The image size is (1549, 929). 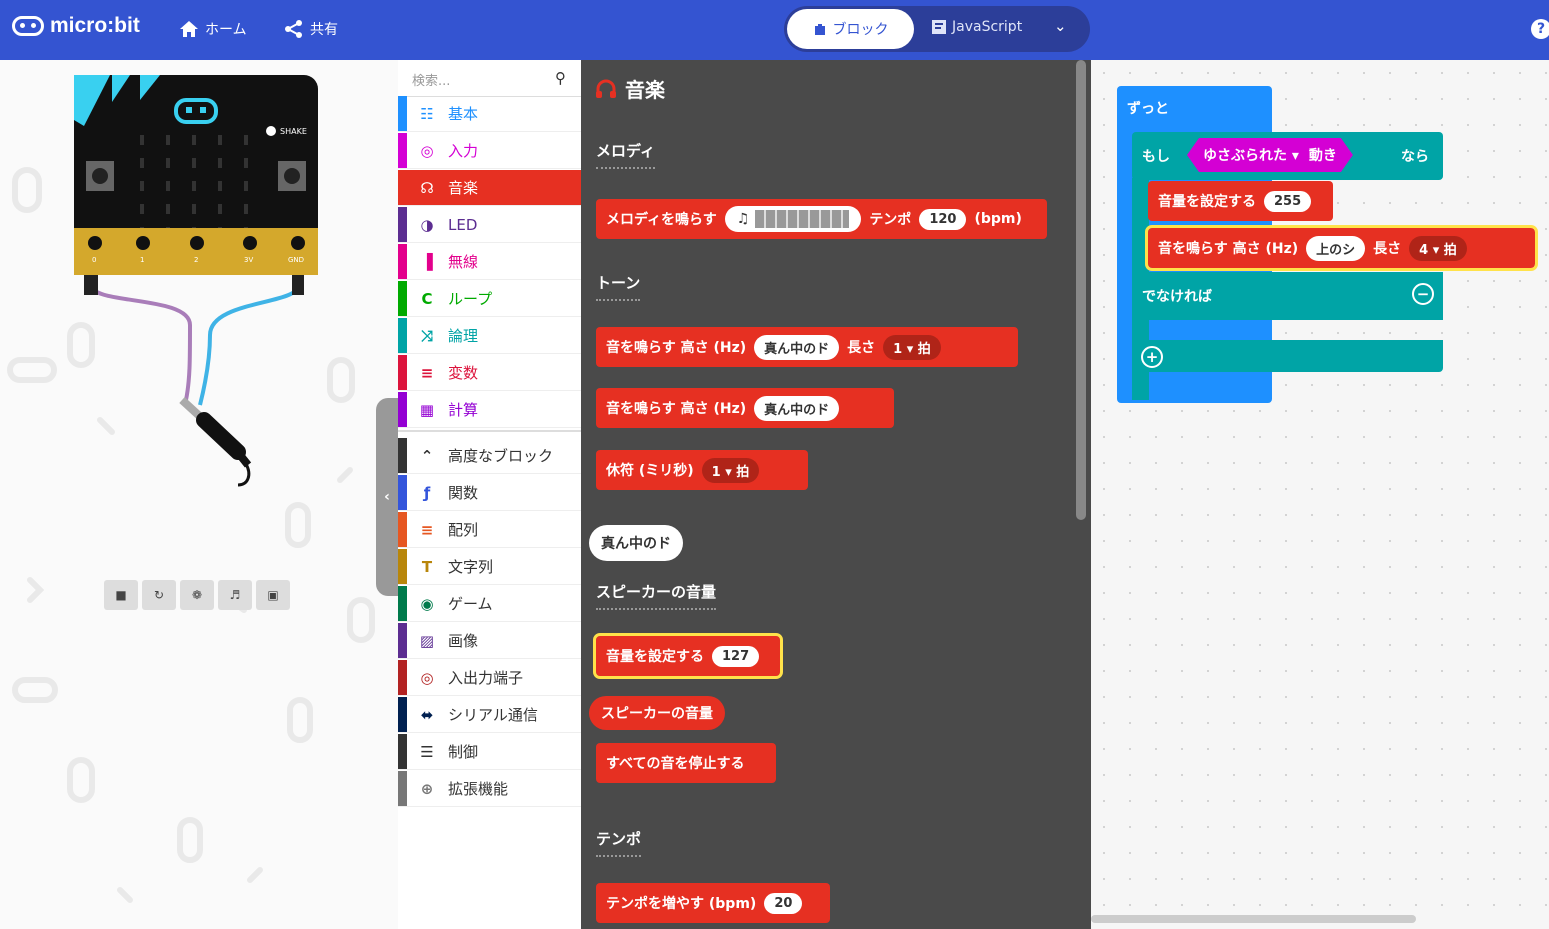 I want to click on image-icon: ▨, so click(x=427, y=640).